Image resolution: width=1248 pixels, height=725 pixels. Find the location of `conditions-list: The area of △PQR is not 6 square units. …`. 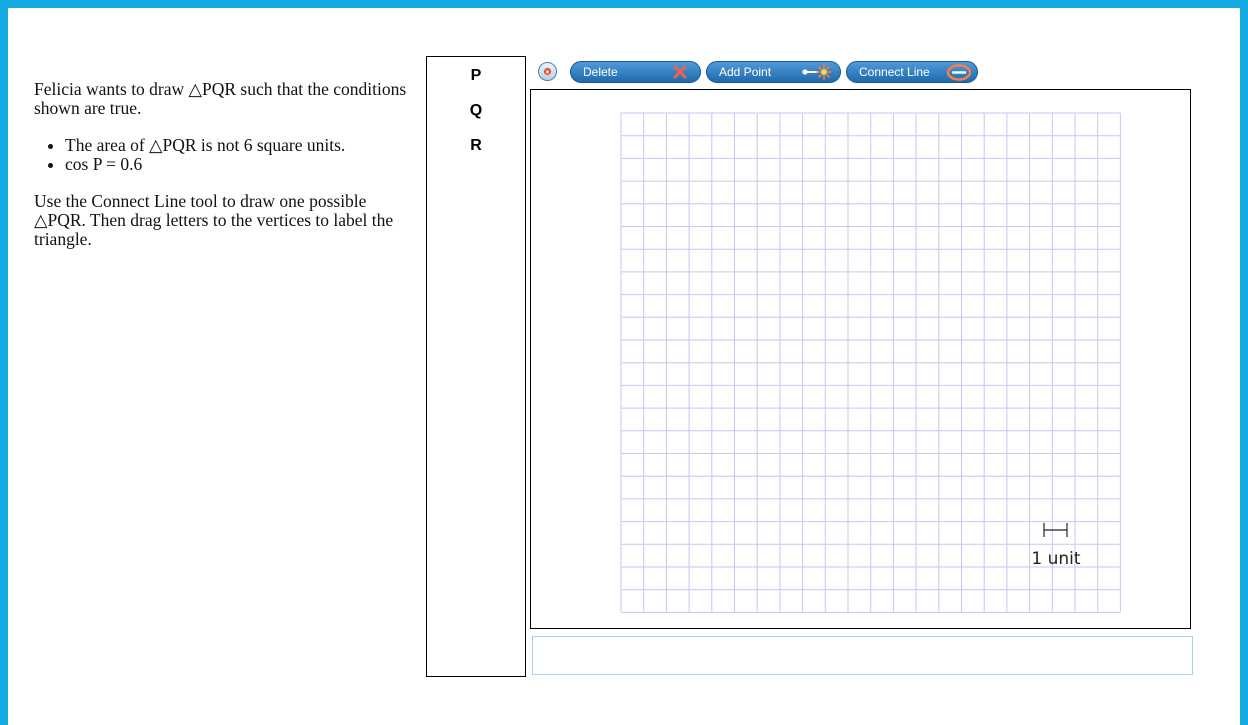

conditions-list: The area of △PQR is not 6 square units. … is located at coordinates (224, 155).